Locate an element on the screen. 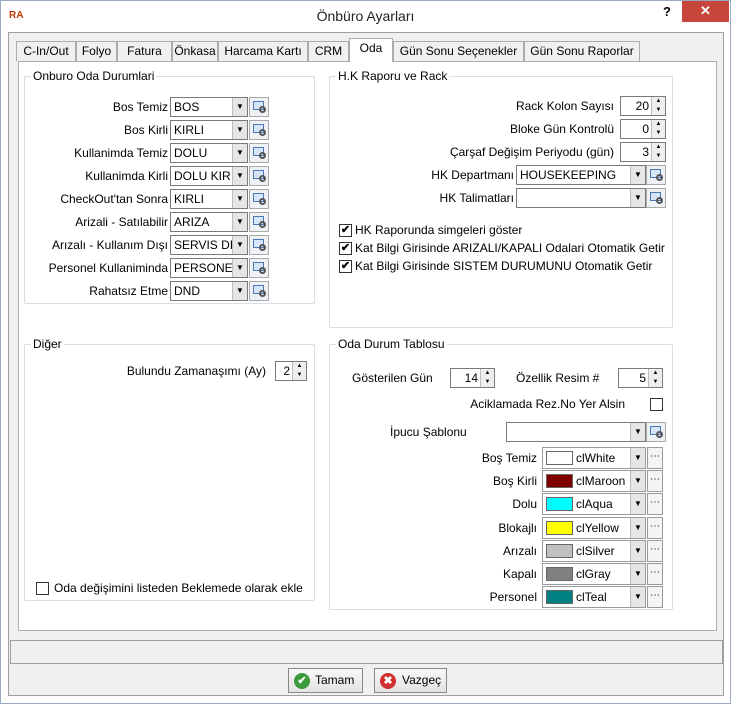  onburo-combo: SERVIS DI ▼ is located at coordinates (209, 245).